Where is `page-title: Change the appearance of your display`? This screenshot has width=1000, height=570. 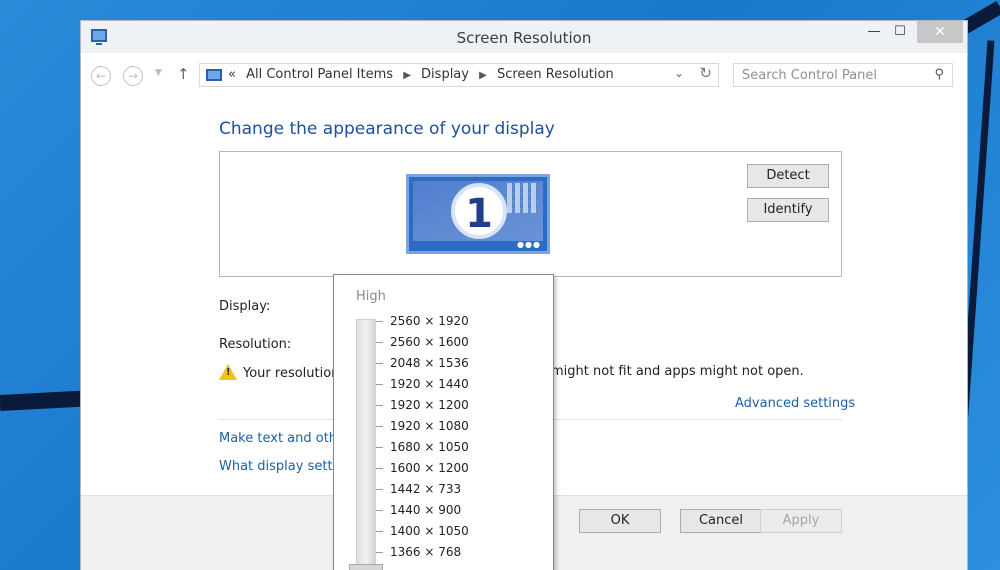 page-title: Change the appearance of your display is located at coordinates (387, 129).